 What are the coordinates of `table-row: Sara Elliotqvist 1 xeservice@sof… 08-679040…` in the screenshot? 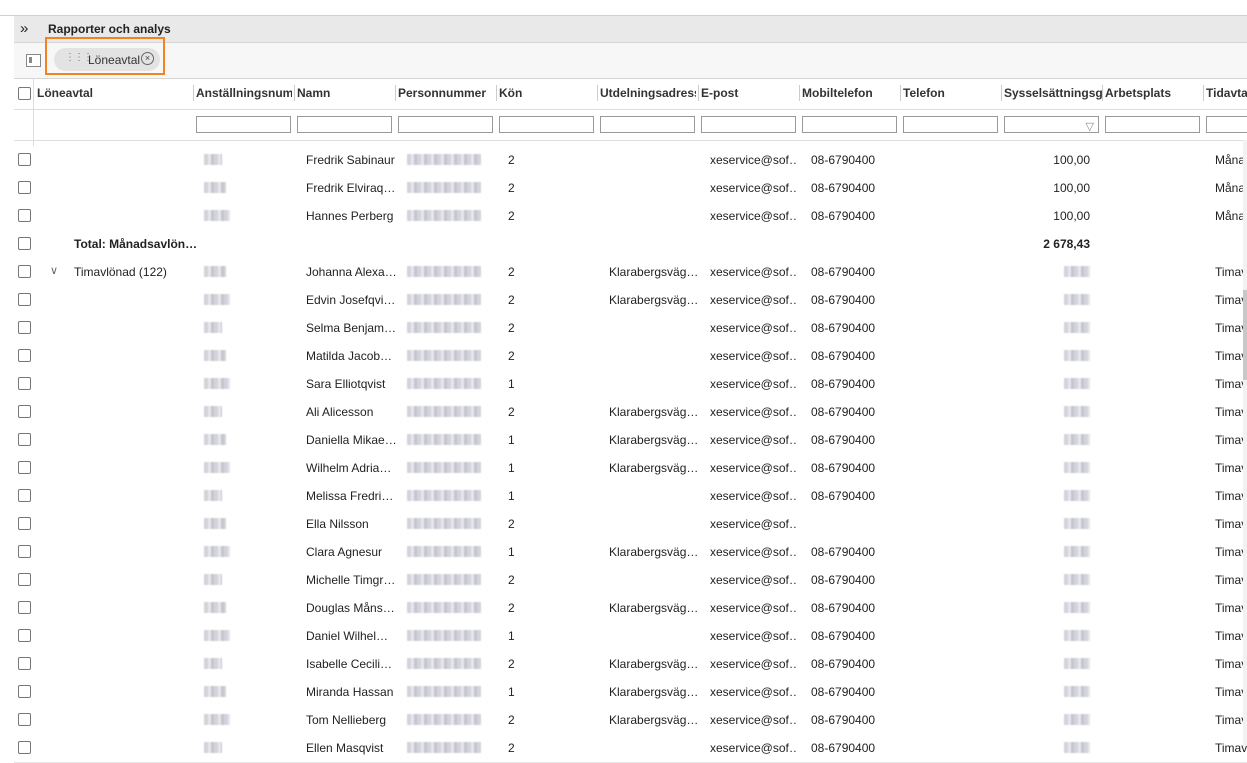 It's located at (630, 384).